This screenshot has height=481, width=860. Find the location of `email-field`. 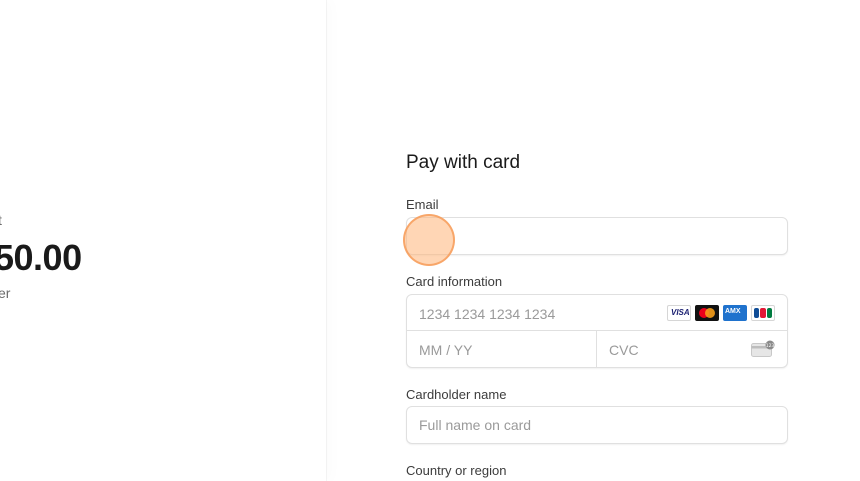

email-field is located at coordinates (597, 236).